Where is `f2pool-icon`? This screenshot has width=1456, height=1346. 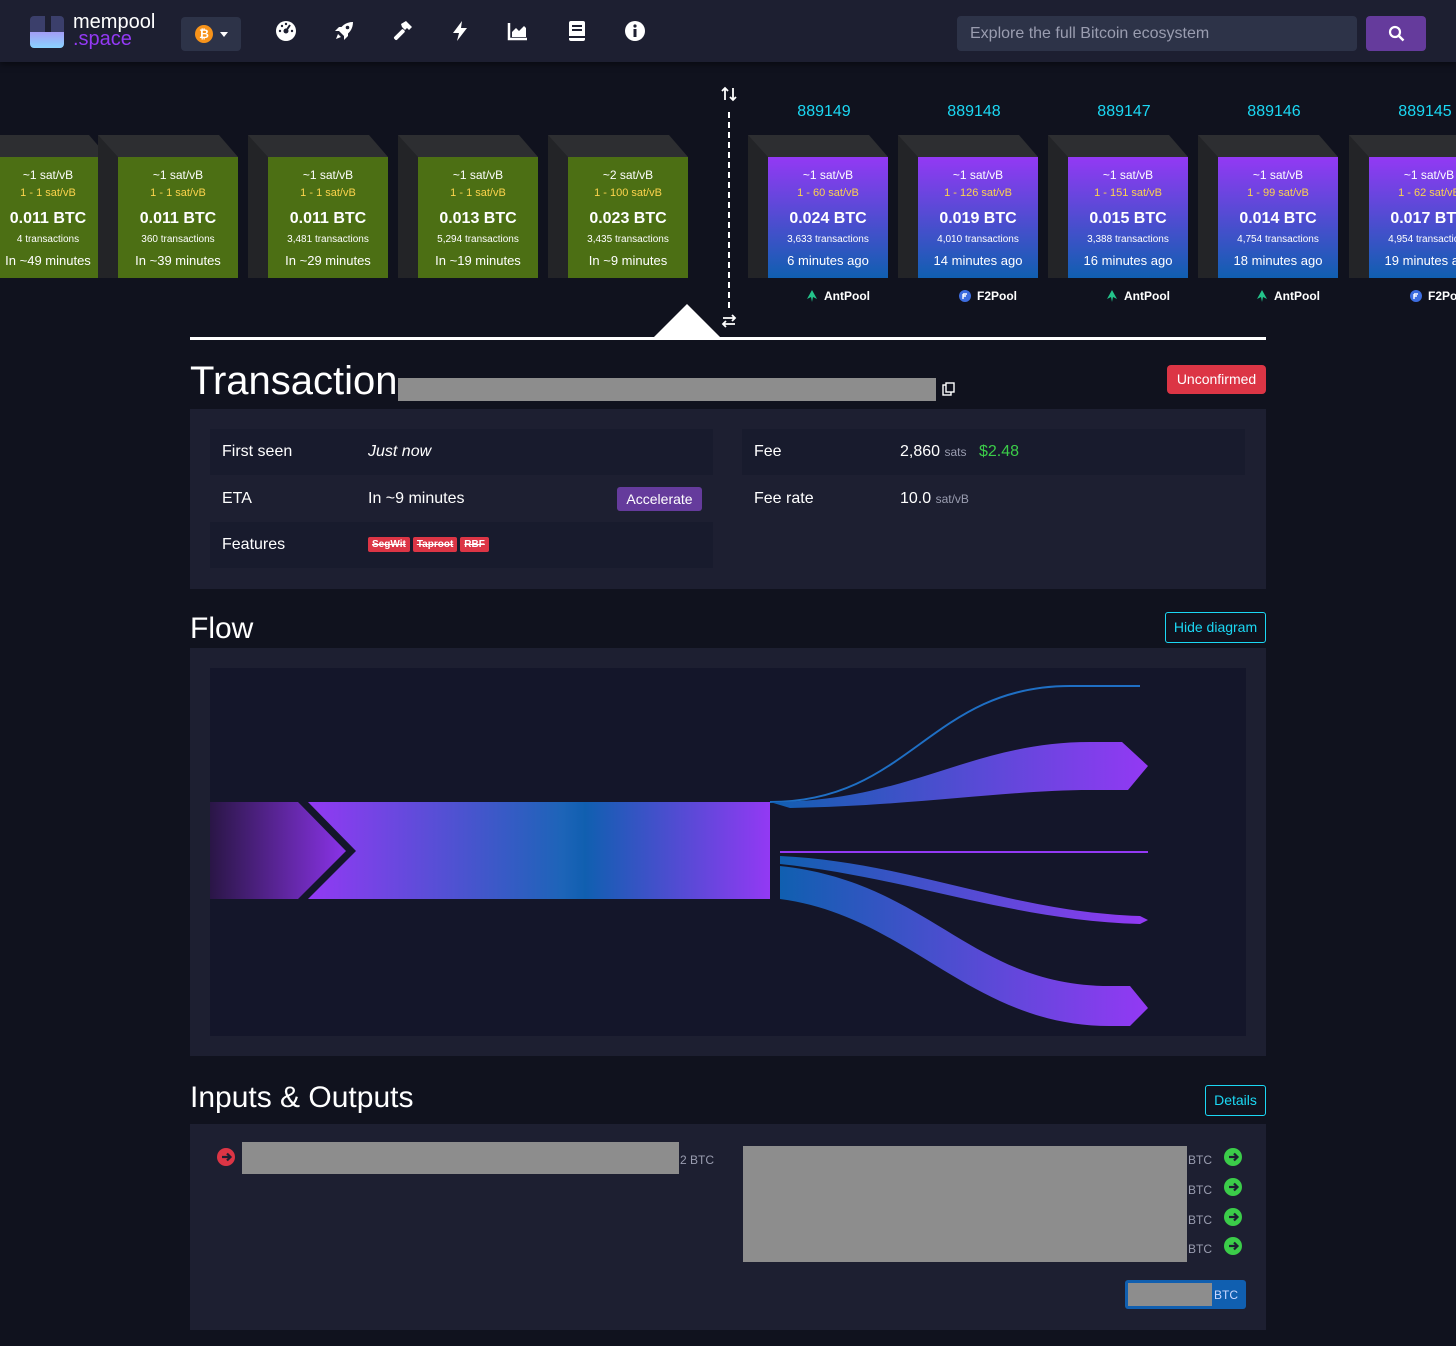
f2pool-icon is located at coordinates (1415, 296).